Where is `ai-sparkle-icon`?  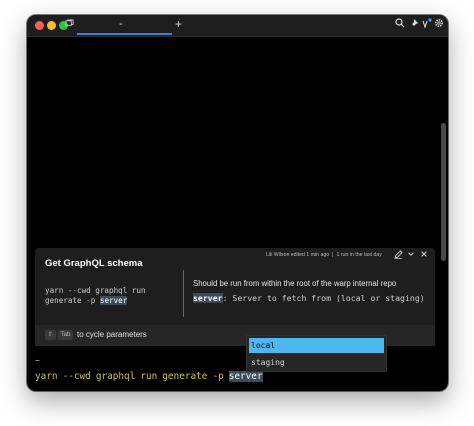
ai-sparkle-icon is located at coordinates (427, 26).